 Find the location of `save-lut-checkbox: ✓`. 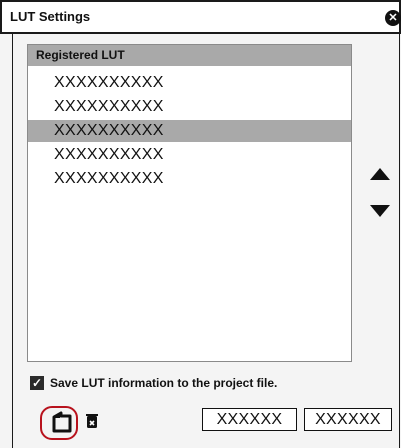

save-lut-checkbox: ✓ is located at coordinates (37, 383).